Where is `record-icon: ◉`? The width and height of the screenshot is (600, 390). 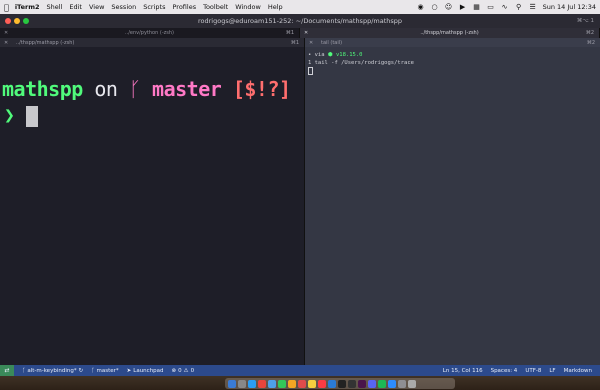
record-icon: ◉ is located at coordinates (421, 7).